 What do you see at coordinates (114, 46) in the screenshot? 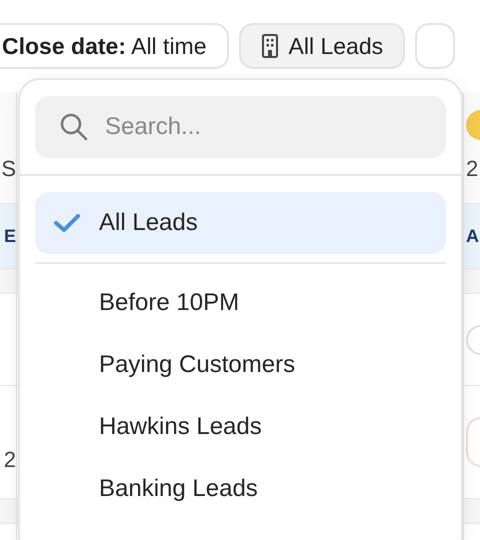
I see `filter-button: Close date: All time` at bounding box center [114, 46].